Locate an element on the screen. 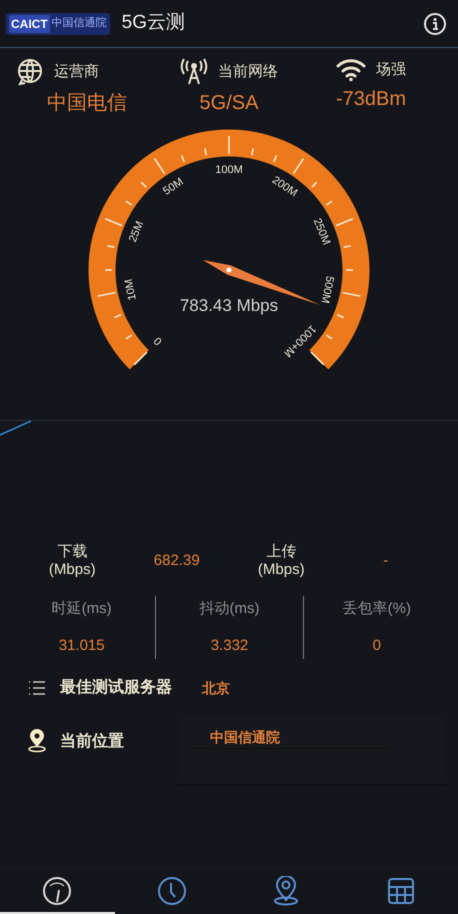 The height and width of the screenshot is (914, 458). gauge-icon is located at coordinates (57, 891).